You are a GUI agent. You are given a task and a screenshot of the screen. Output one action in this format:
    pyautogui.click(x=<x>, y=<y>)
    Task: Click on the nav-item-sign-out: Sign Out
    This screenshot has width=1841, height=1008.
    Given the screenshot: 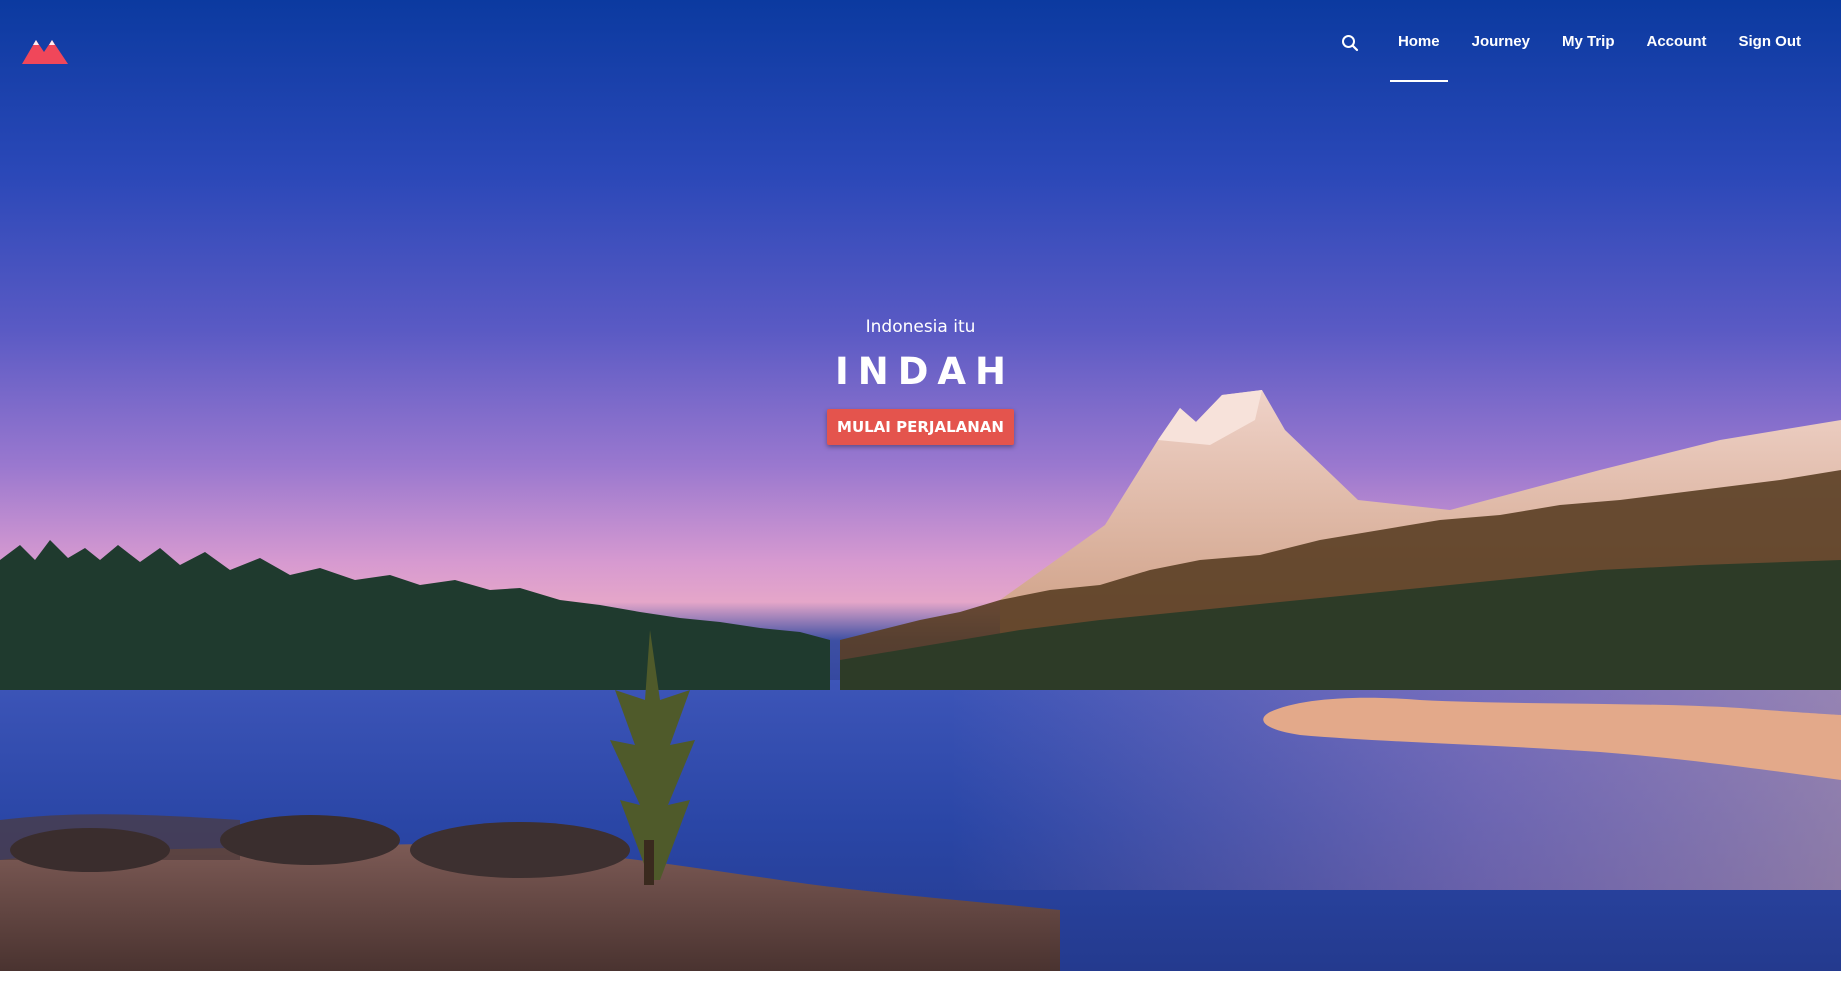 What is the action you would take?
    pyautogui.click(x=1770, y=42)
    